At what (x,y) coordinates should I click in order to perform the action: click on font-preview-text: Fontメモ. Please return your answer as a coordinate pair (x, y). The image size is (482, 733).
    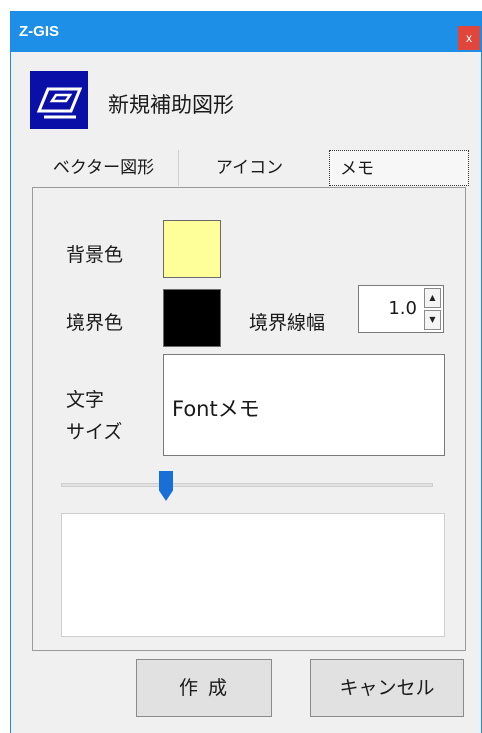
    Looking at the image, I should click on (216, 409).